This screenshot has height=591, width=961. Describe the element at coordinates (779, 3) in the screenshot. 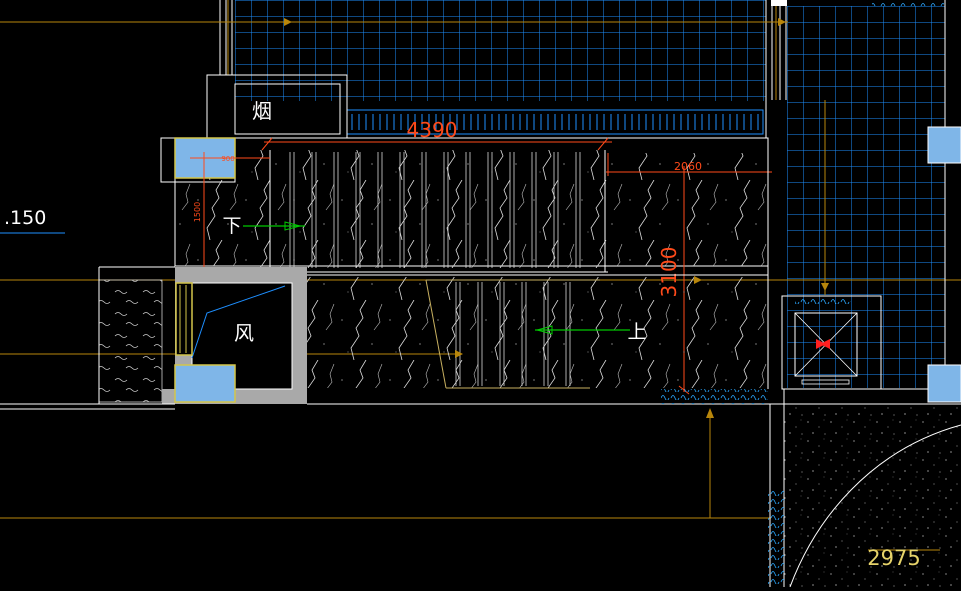

I see `column-top-right-cap` at that location.